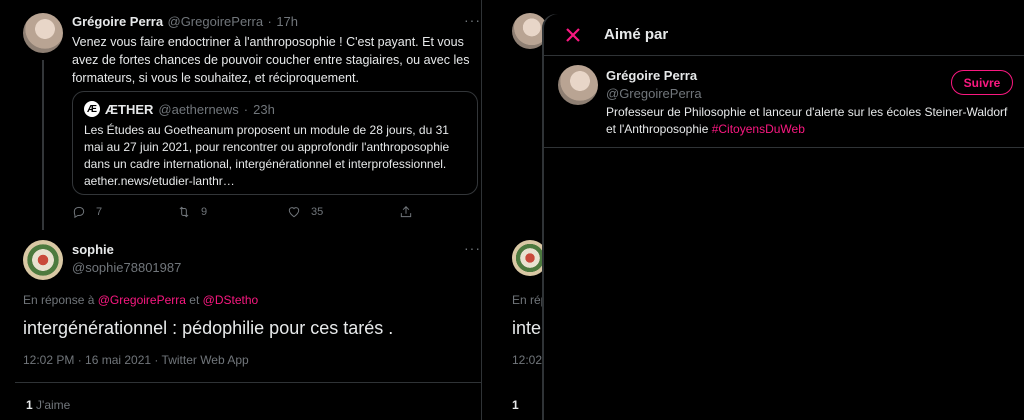  Describe the element at coordinates (515, 405) in the screenshot. I see `background-likes: 1` at that location.